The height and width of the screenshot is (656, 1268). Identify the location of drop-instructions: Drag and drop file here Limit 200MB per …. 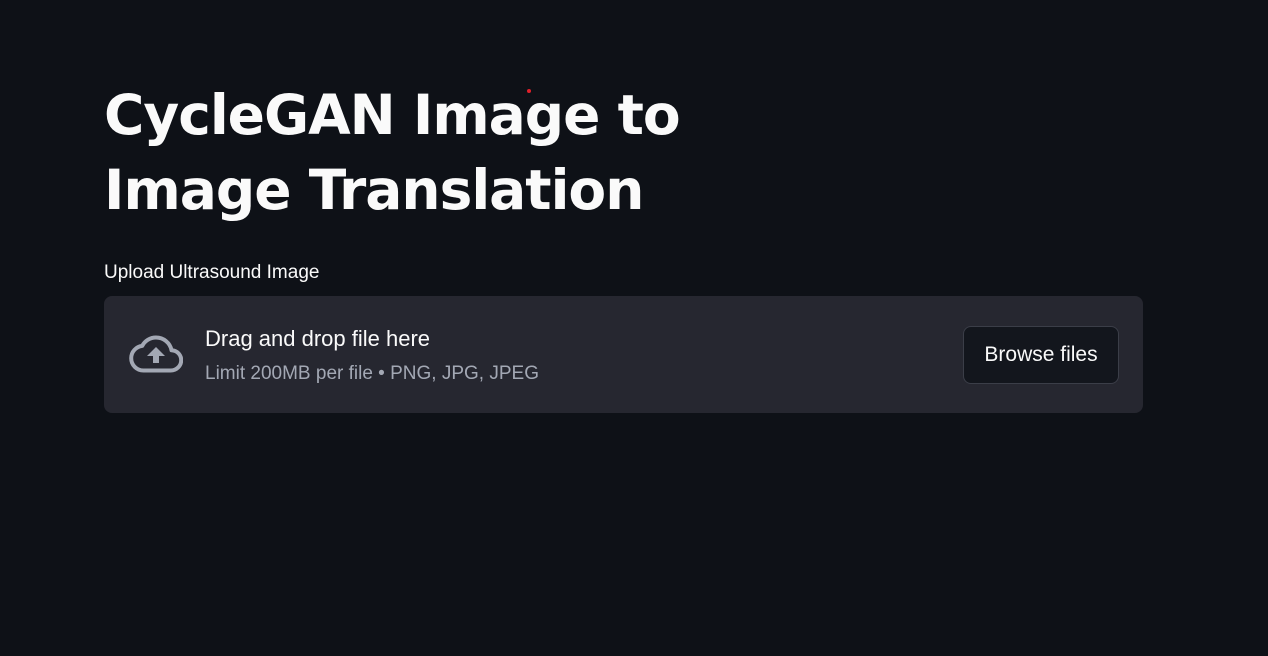
(372, 355).